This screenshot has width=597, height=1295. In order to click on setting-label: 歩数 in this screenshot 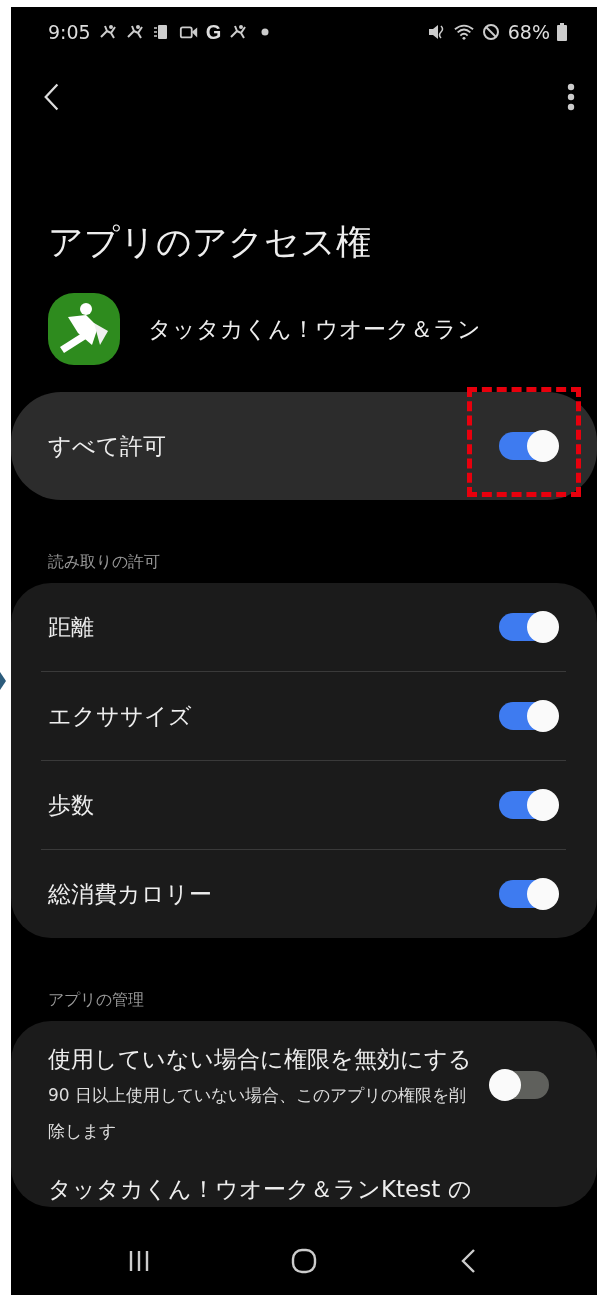, I will do `click(71, 805)`.